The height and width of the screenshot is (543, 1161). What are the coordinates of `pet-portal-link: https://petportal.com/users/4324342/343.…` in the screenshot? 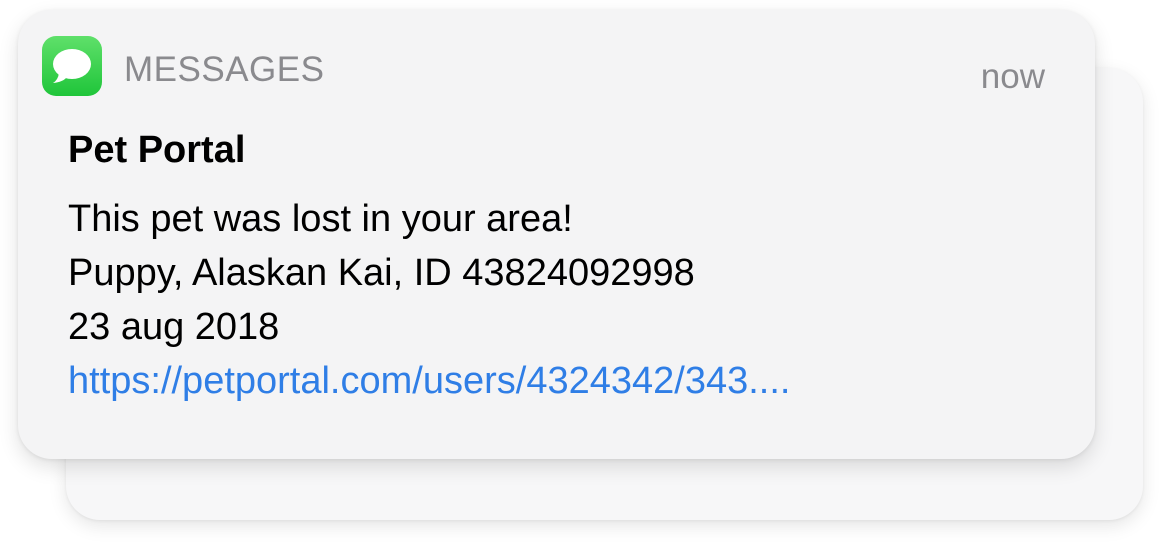 It's located at (429, 381).